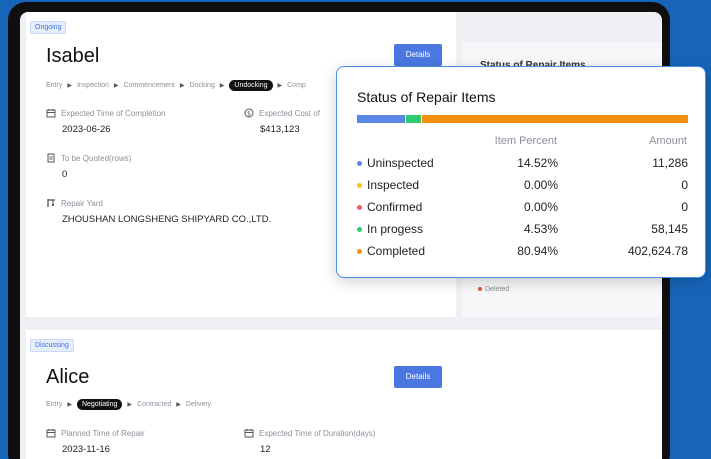 Image resolution: width=711 pixels, height=459 pixels. What do you see at coordinates (537, 251) in the screenshot?
I see `status-percent: 80.94%` at bounding box center [537, 251].